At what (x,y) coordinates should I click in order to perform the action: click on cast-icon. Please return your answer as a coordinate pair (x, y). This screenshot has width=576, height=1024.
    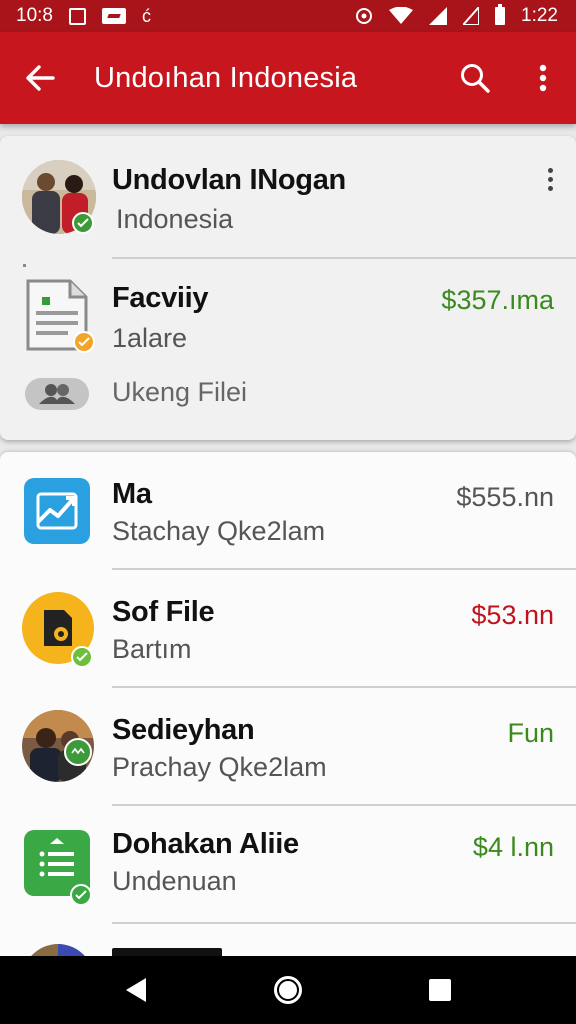
    Looking at the image, I should click on (364, 16).